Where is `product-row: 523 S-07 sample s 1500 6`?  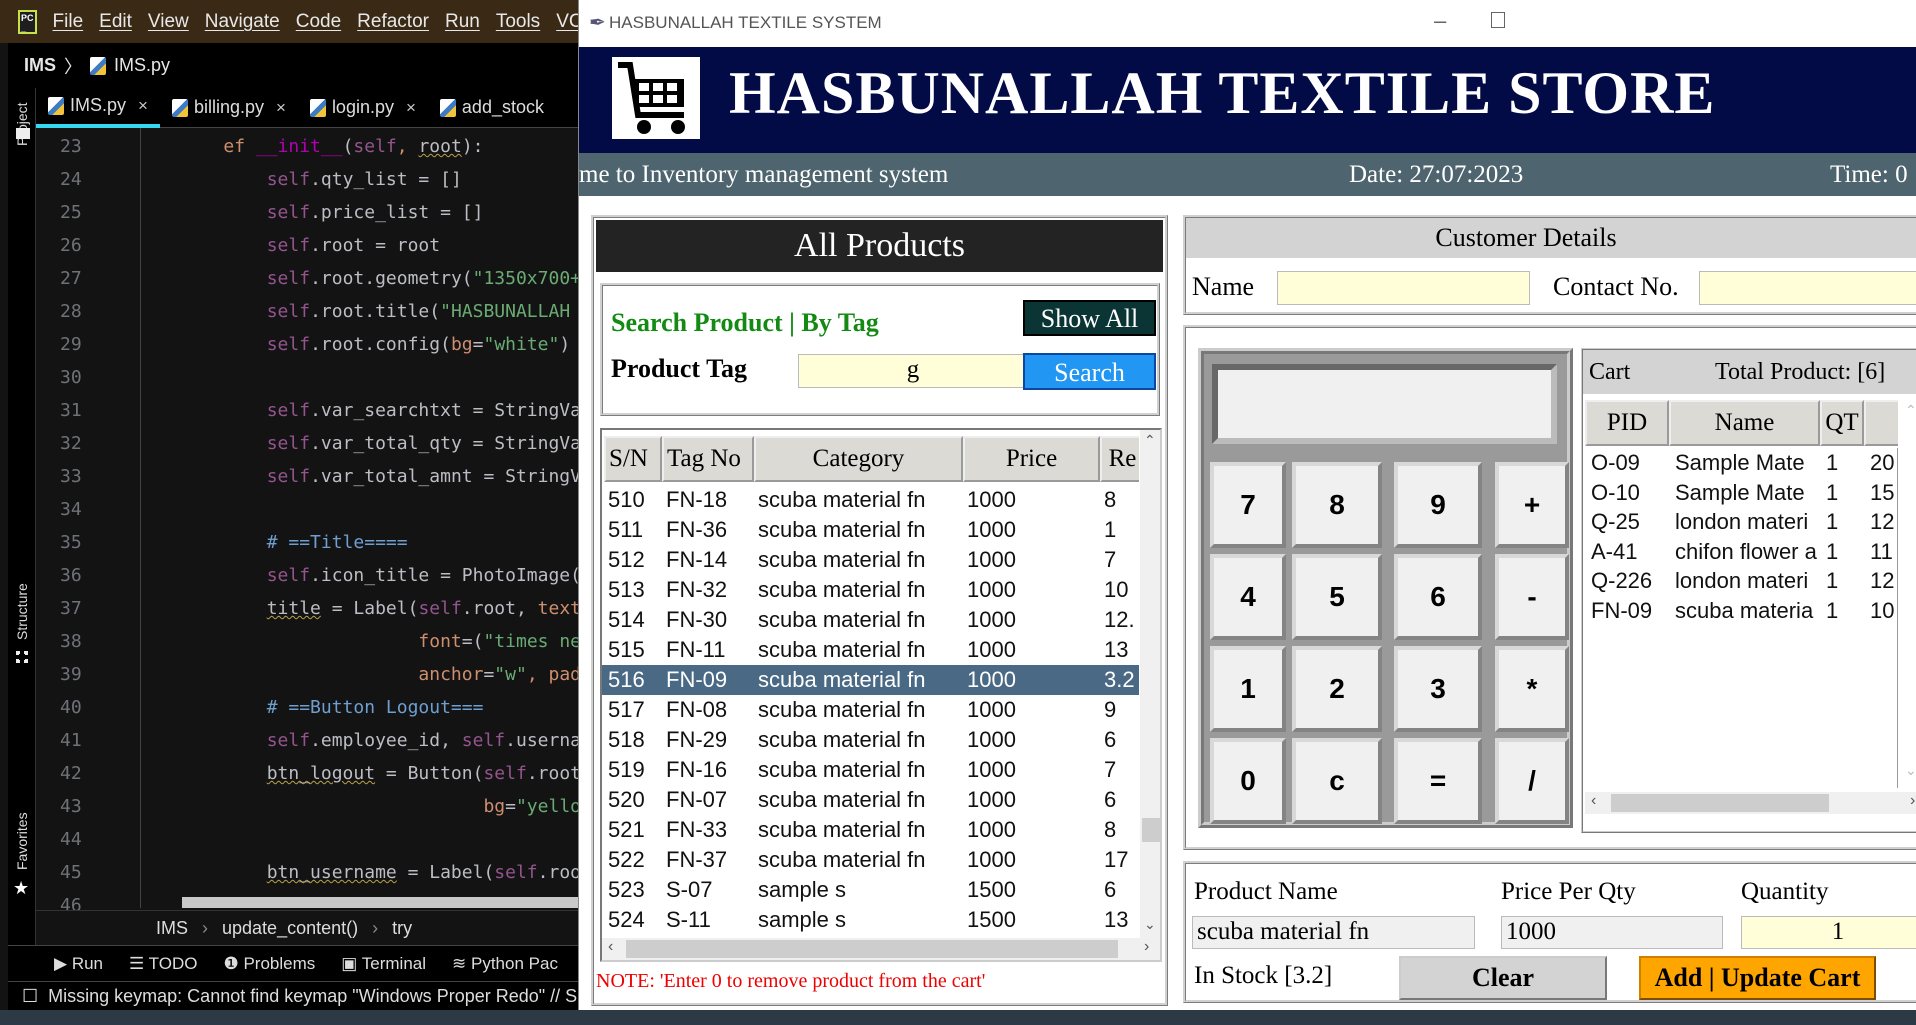
product-row: 523 S-07 sample s 1500 6 is located at coordinates (870, 890).